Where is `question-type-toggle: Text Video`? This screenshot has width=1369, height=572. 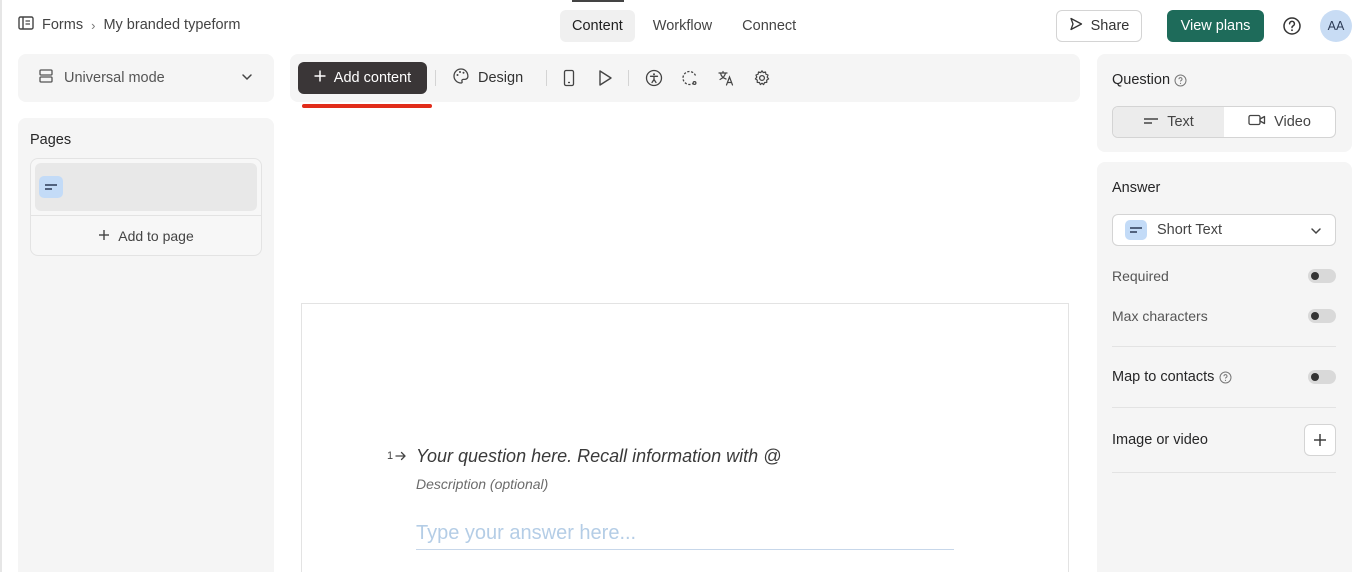 question-type-toggle: Text Video is located at coordinates (1224, 122).